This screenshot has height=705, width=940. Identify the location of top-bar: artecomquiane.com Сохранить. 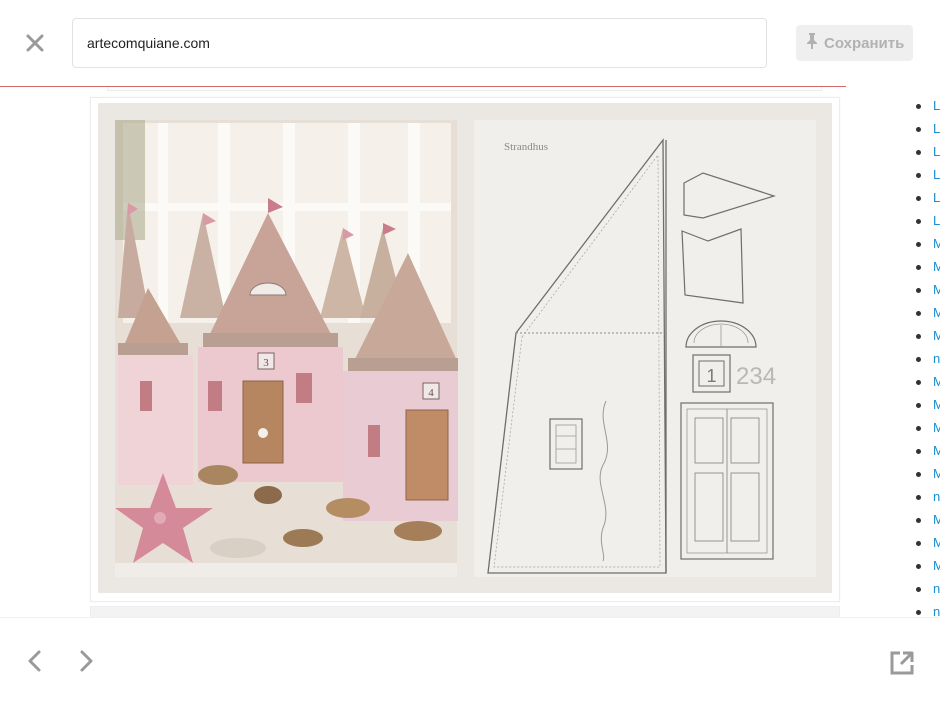
(470, 43).